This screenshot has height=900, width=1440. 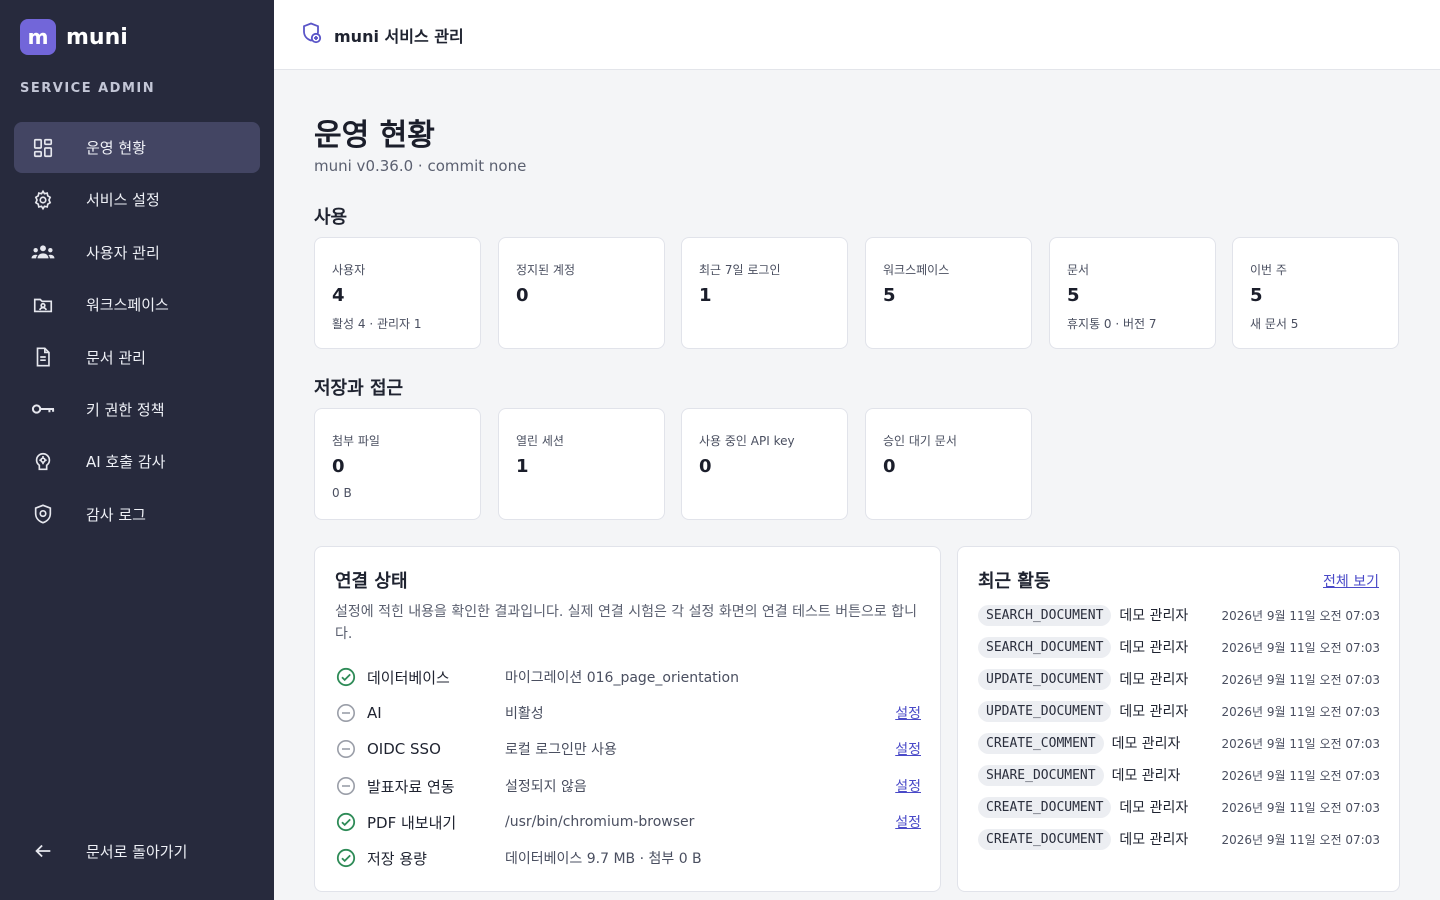 I want to click on see-all-link: 전체 보기, so click(x=1351, y=581).